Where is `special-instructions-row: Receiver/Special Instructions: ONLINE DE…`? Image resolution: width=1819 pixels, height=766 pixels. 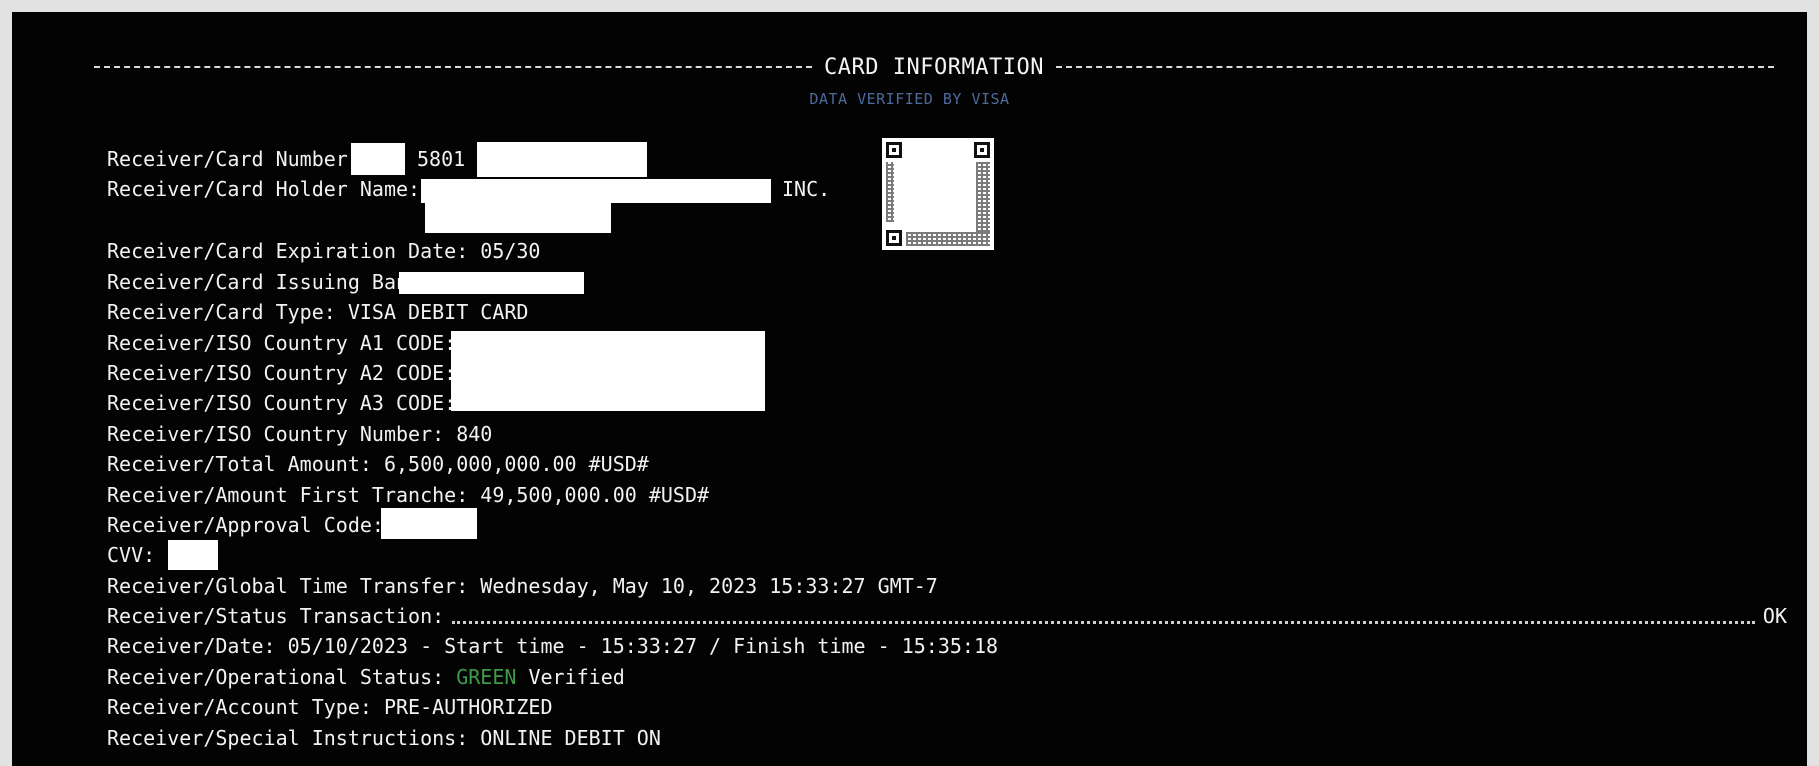
special-instructions-row: Receiver/Special Instructions: ONLINE DE… is located at coordinates (947, 738).